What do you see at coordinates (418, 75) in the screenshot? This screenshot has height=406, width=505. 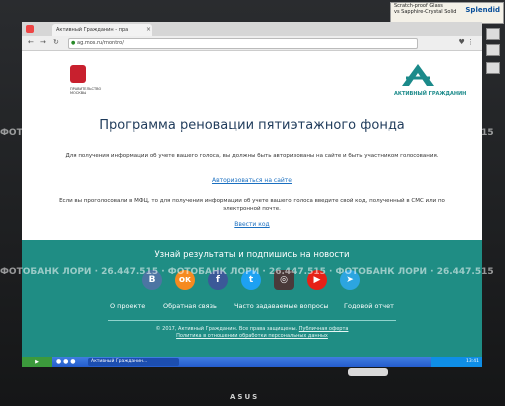 I see `active-citizen-logo-icon` at bounding box center [418, 75].